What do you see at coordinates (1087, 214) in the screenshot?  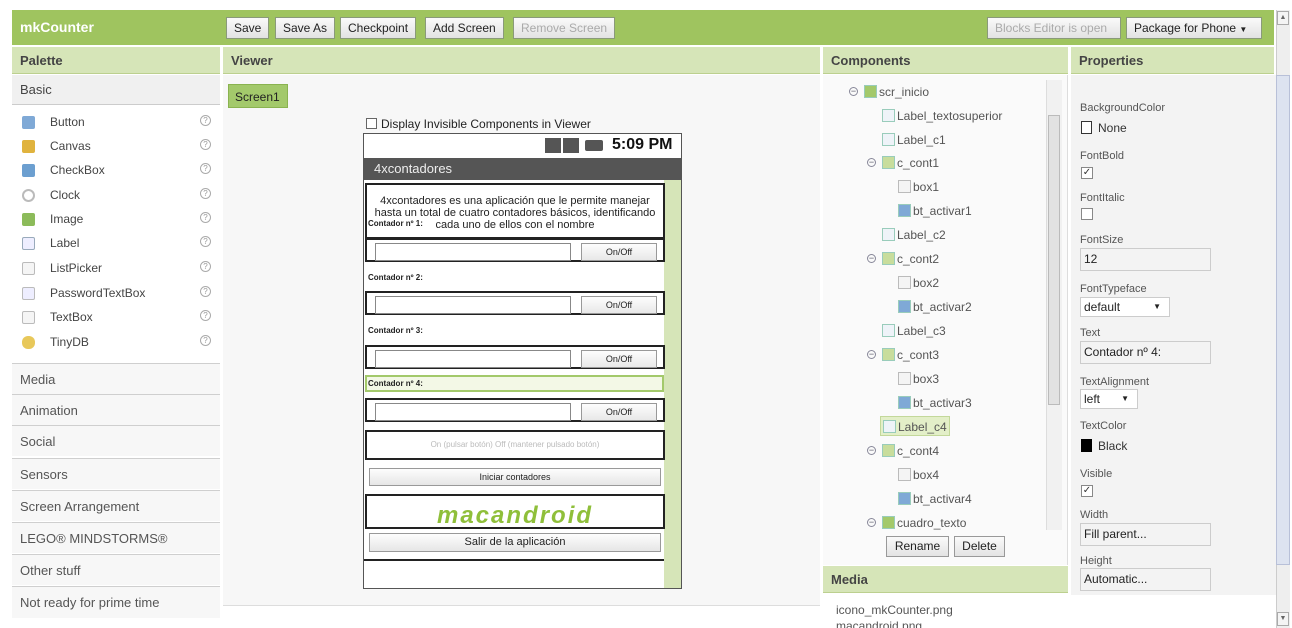 I see `fontitalic-checkbox` at bounding box center [1087, 214].